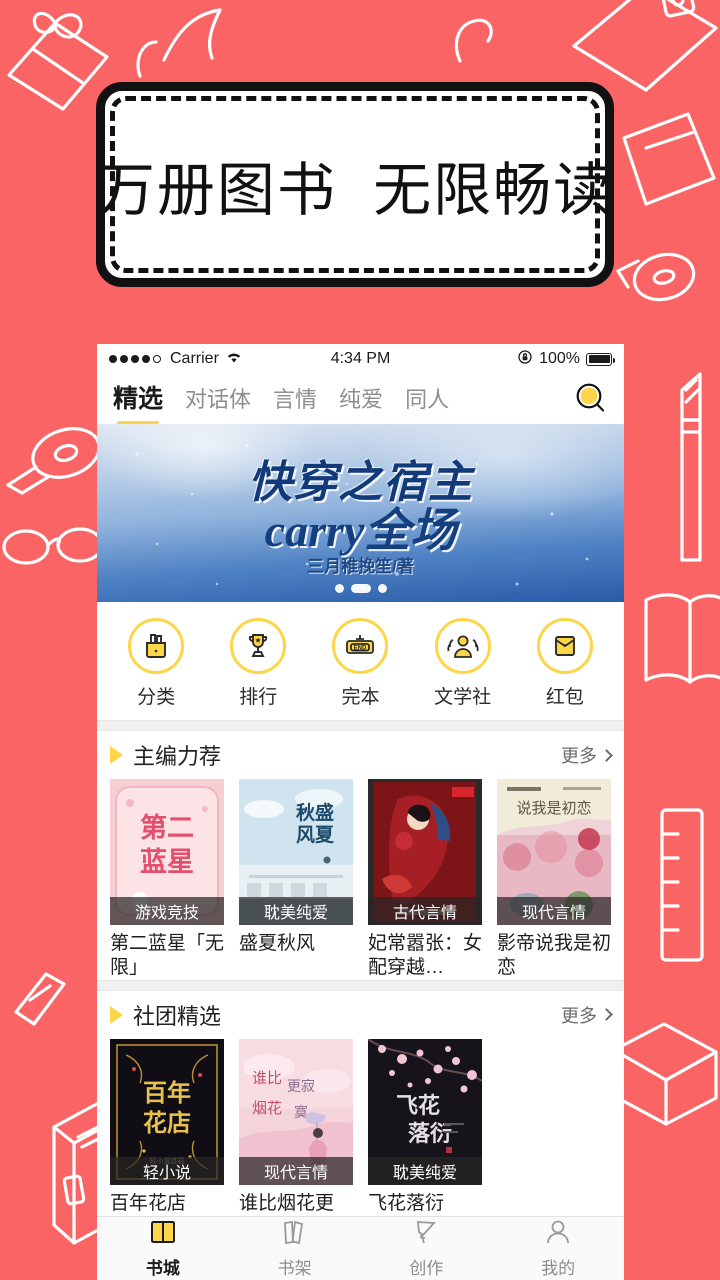 This screenshot has width=720, height=1280. I want to click on svg-text: END, so click(360, 648).